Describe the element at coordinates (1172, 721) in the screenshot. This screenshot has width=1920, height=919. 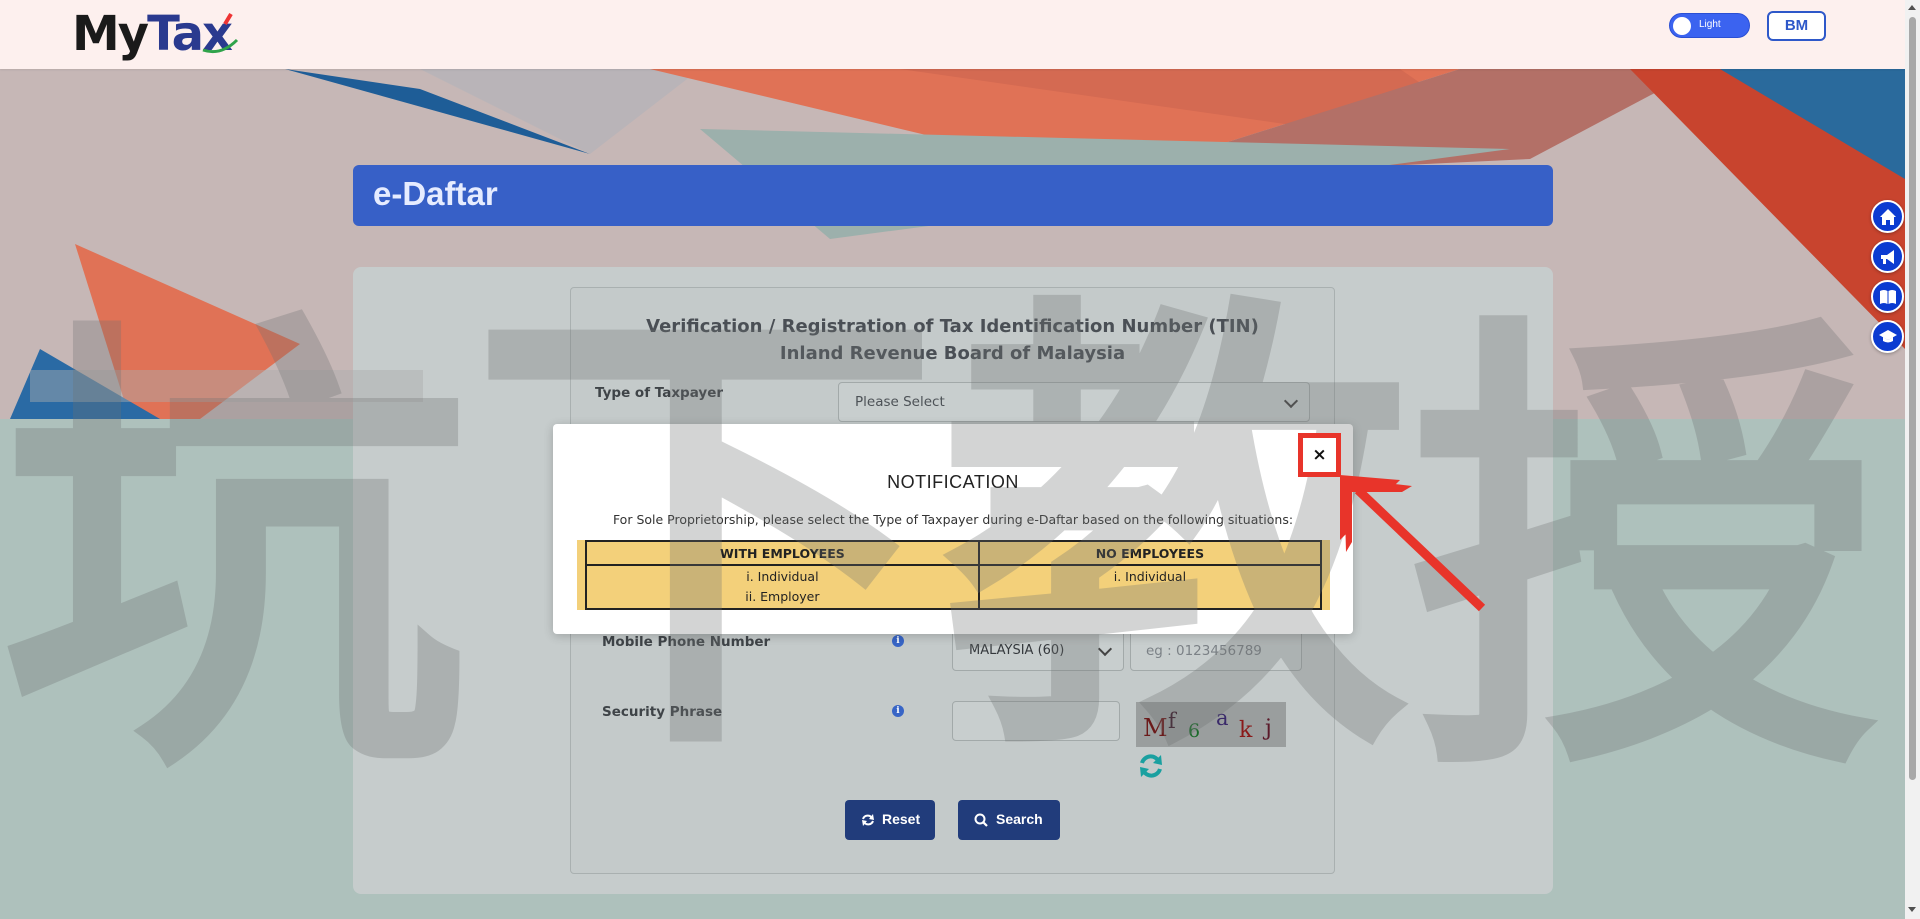
I see `captcha-char: f` at that location.